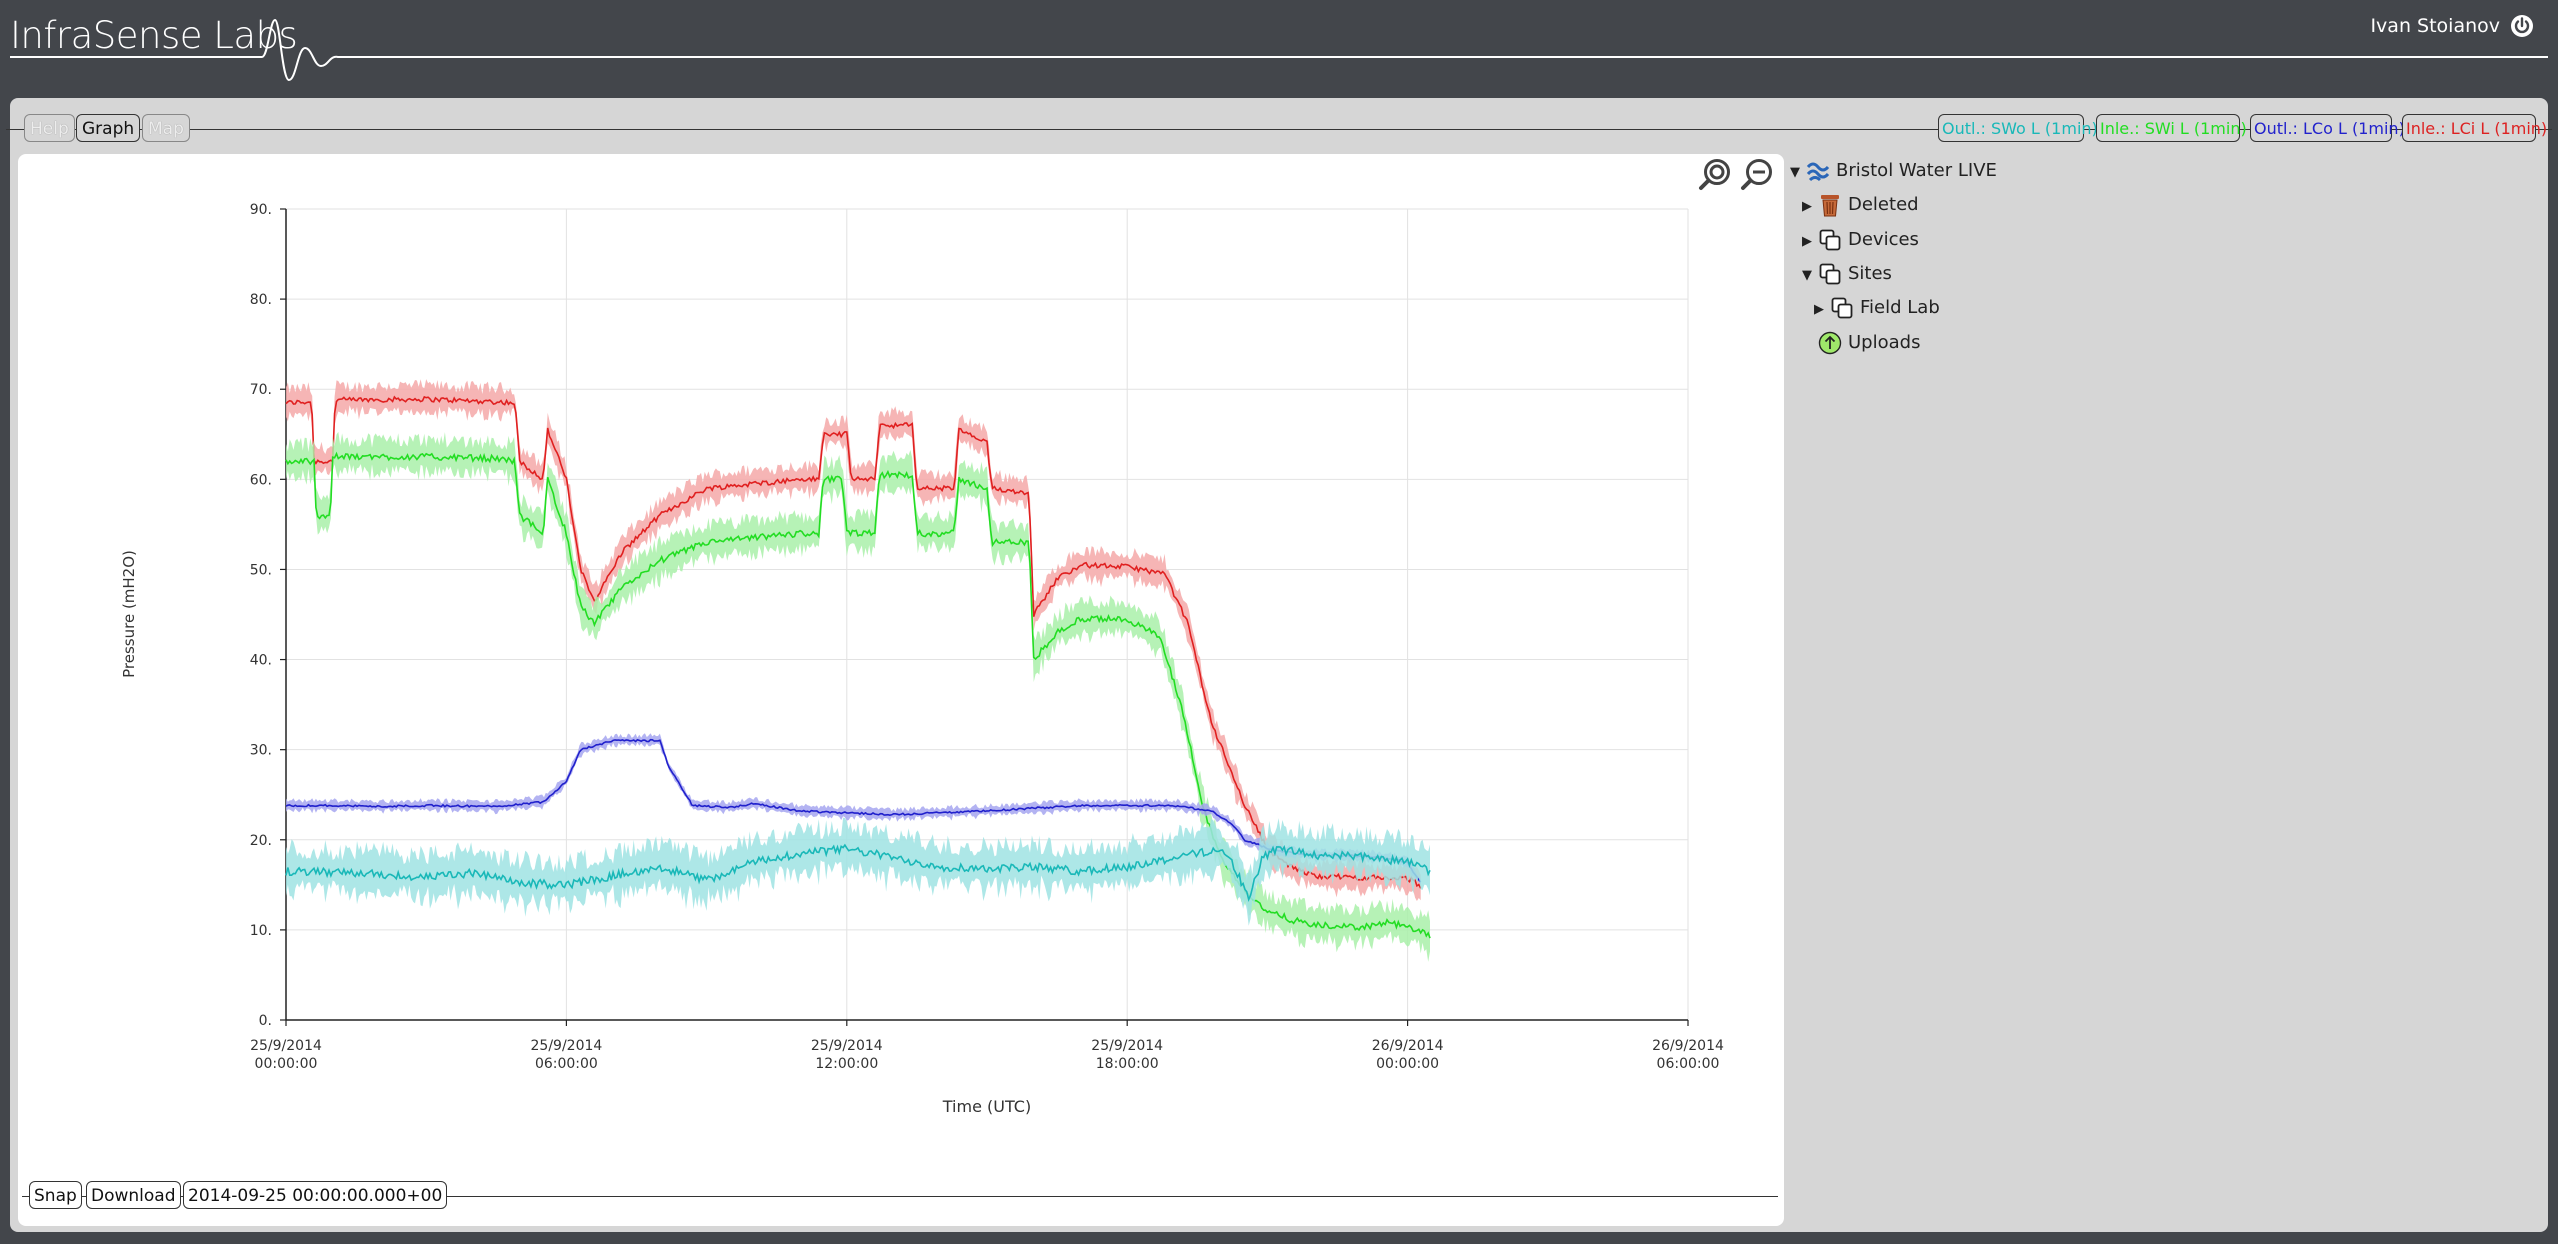  Describe the element at coordinates (55, 1195) in the screenshot. I see `snap-button: Snap` at that location.